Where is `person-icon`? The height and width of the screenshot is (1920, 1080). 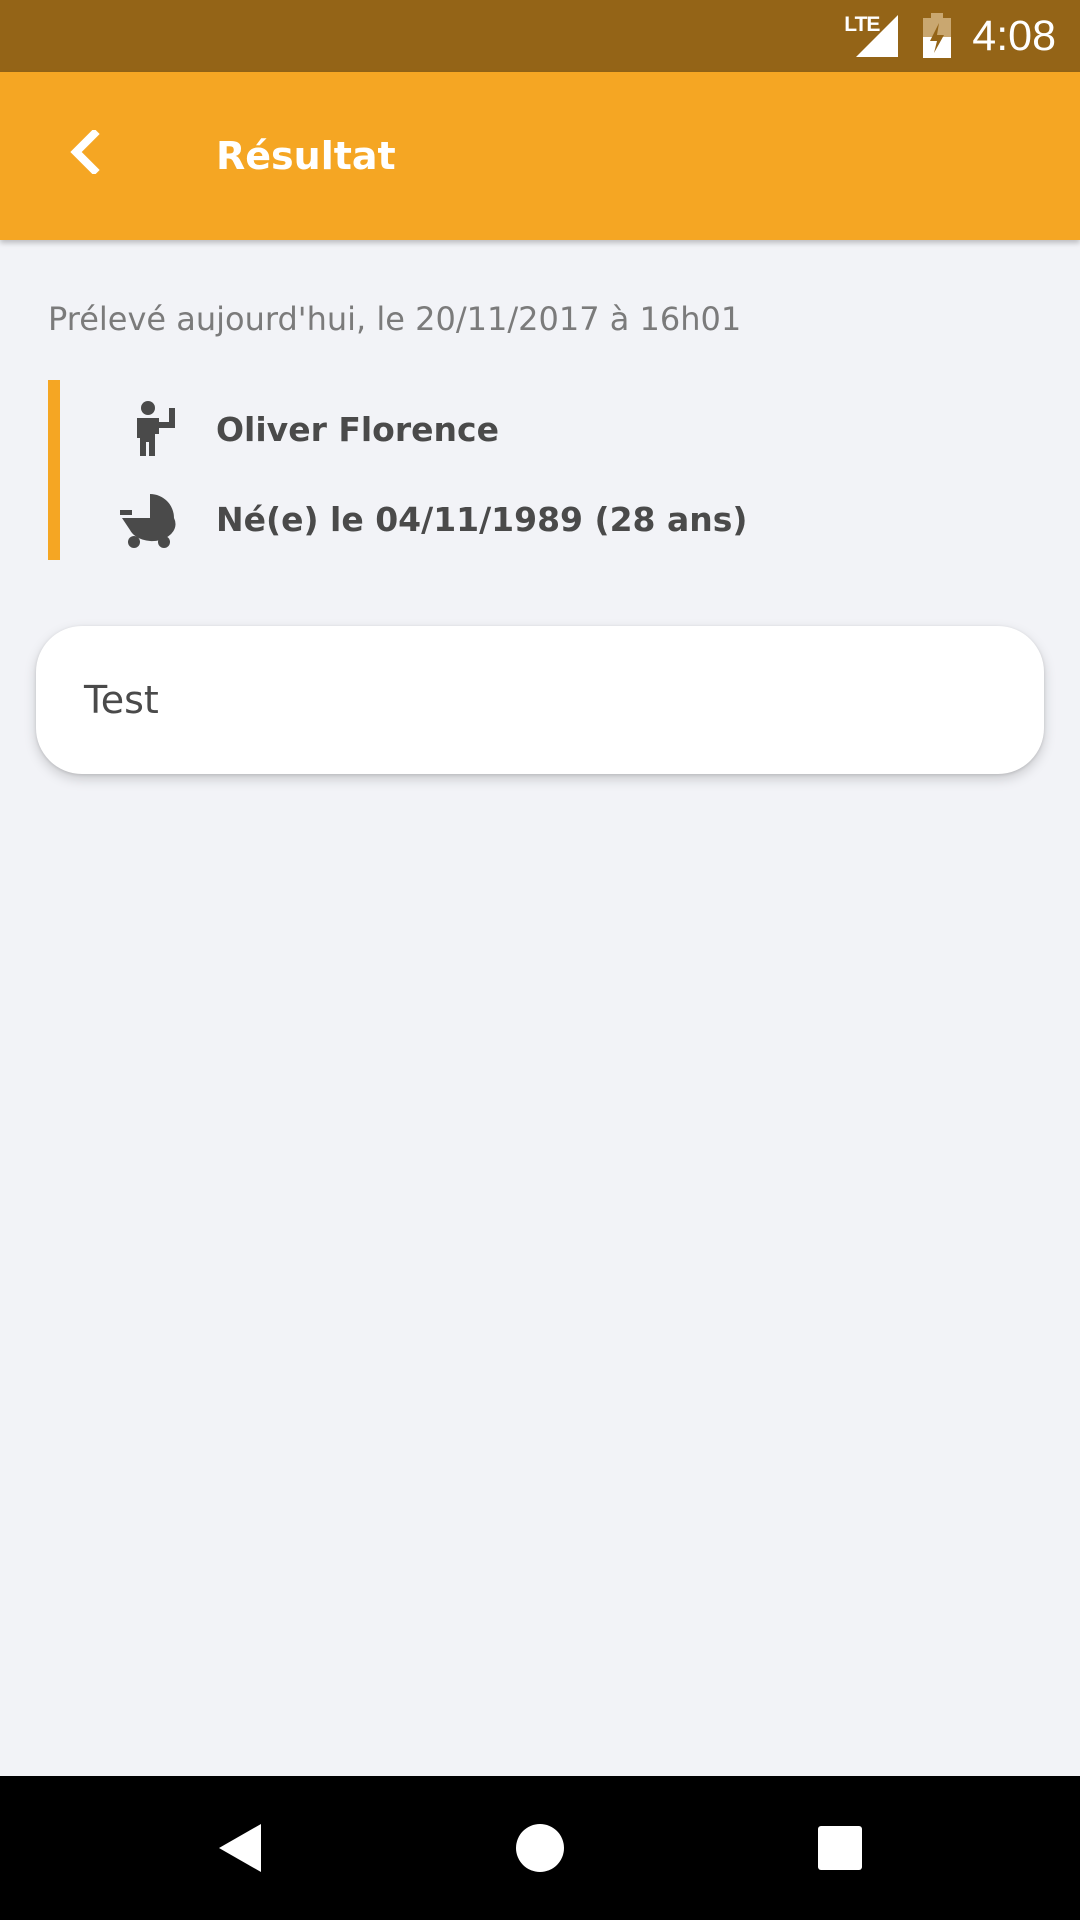
person-icon is located at coordinates (156, 428).